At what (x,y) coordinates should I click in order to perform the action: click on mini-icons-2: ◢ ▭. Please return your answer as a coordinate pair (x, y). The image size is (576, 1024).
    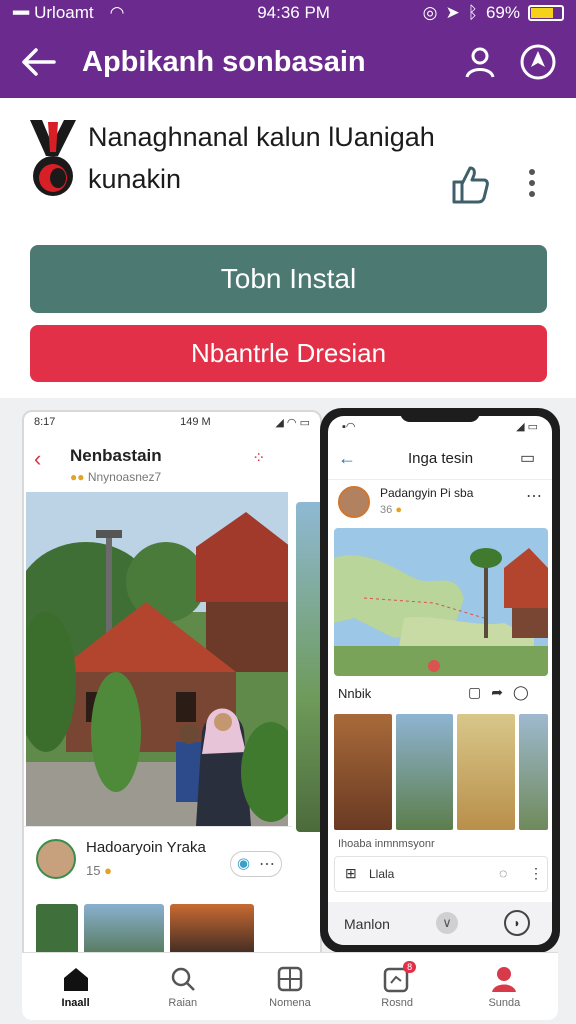
    Looking at the image, I should click on (527, 427).